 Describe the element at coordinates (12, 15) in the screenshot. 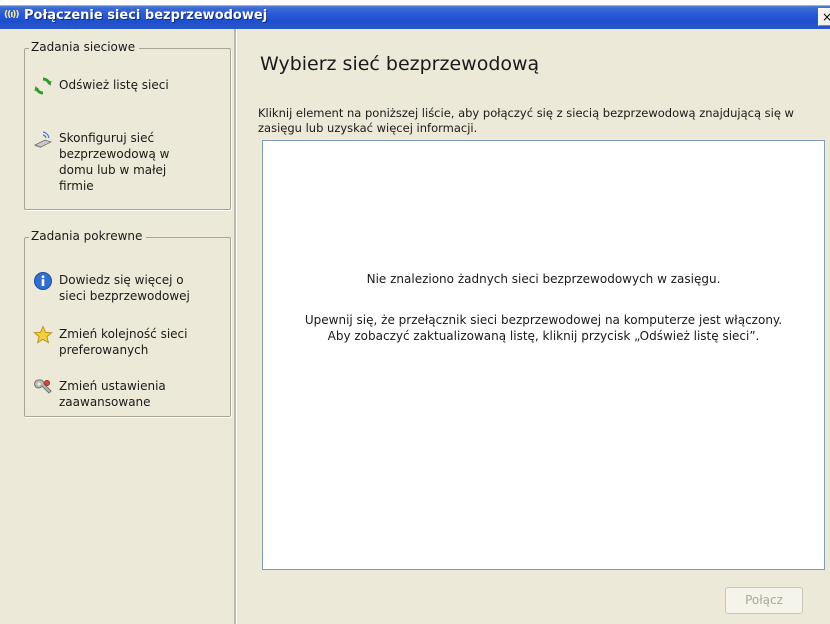

I see `wireless-network-icon: ((ı))` at that location.